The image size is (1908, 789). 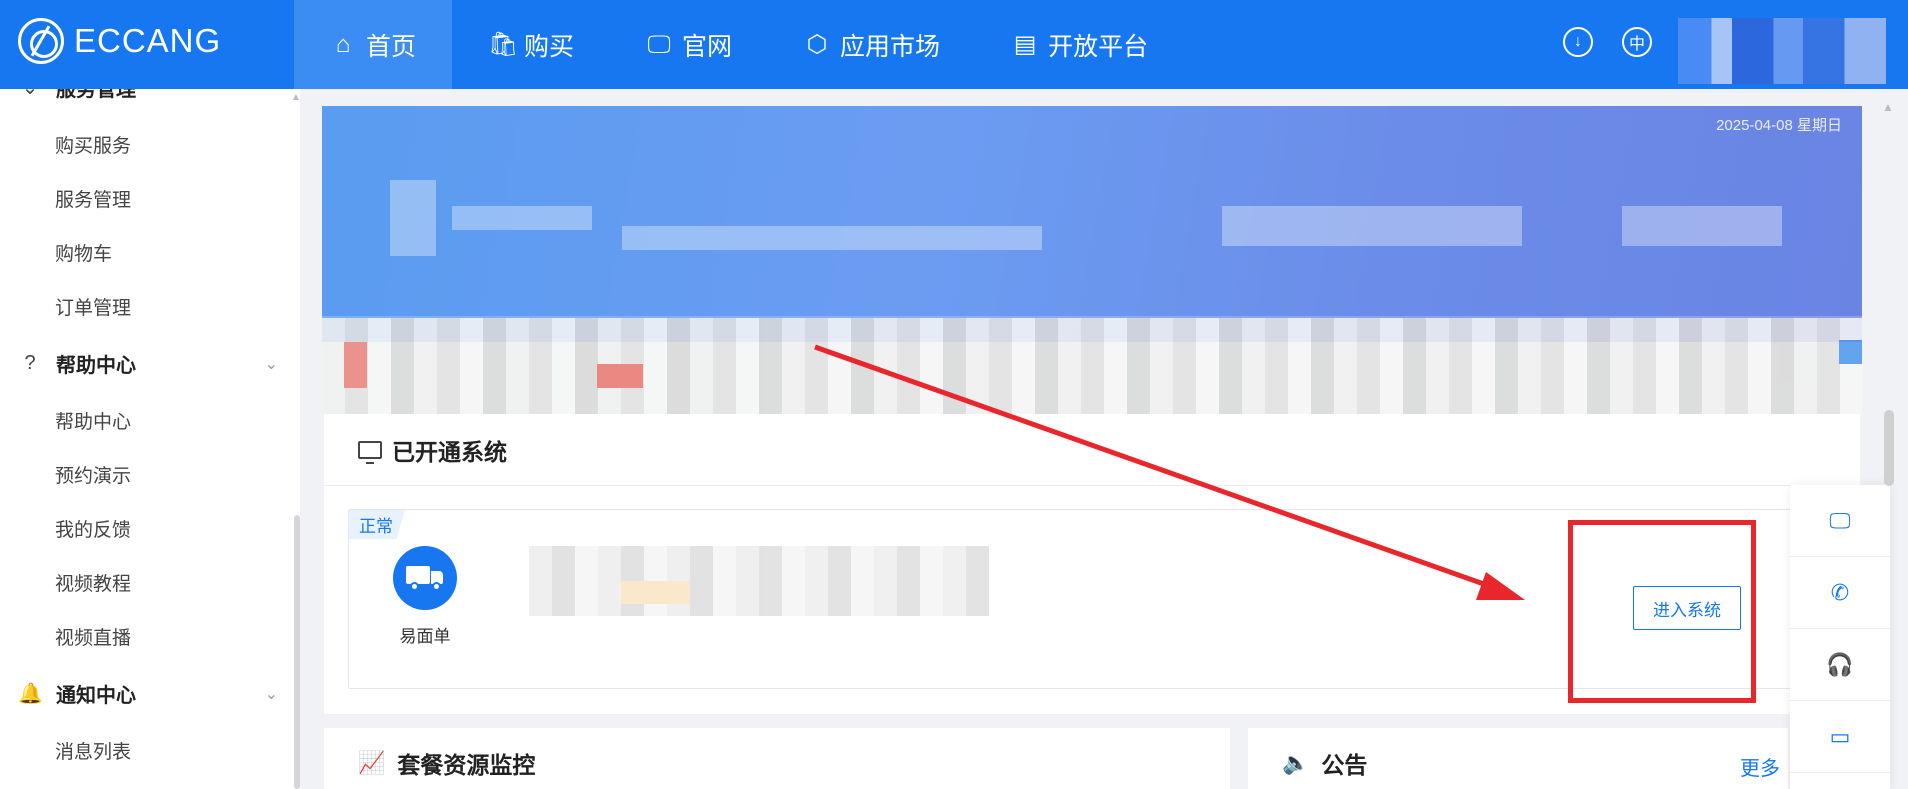 What do you see at coordinates (1098, 46) in the screenshot?
I see `nav-open-platform-label: 开放平台` at bounding box center [1098, 46].